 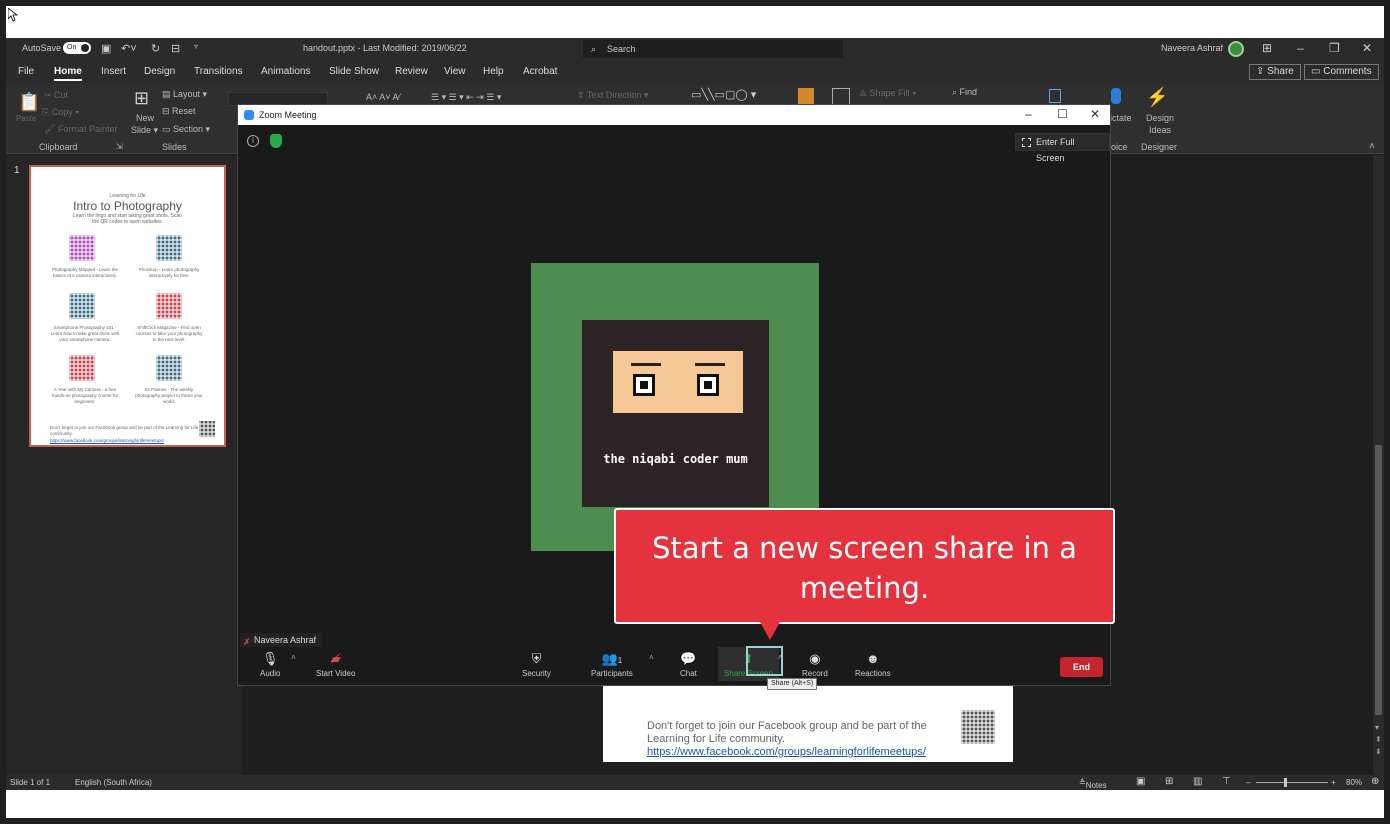 I want to click on clipboard-launcher-icon: ⇲, so click(x=119, y=146).